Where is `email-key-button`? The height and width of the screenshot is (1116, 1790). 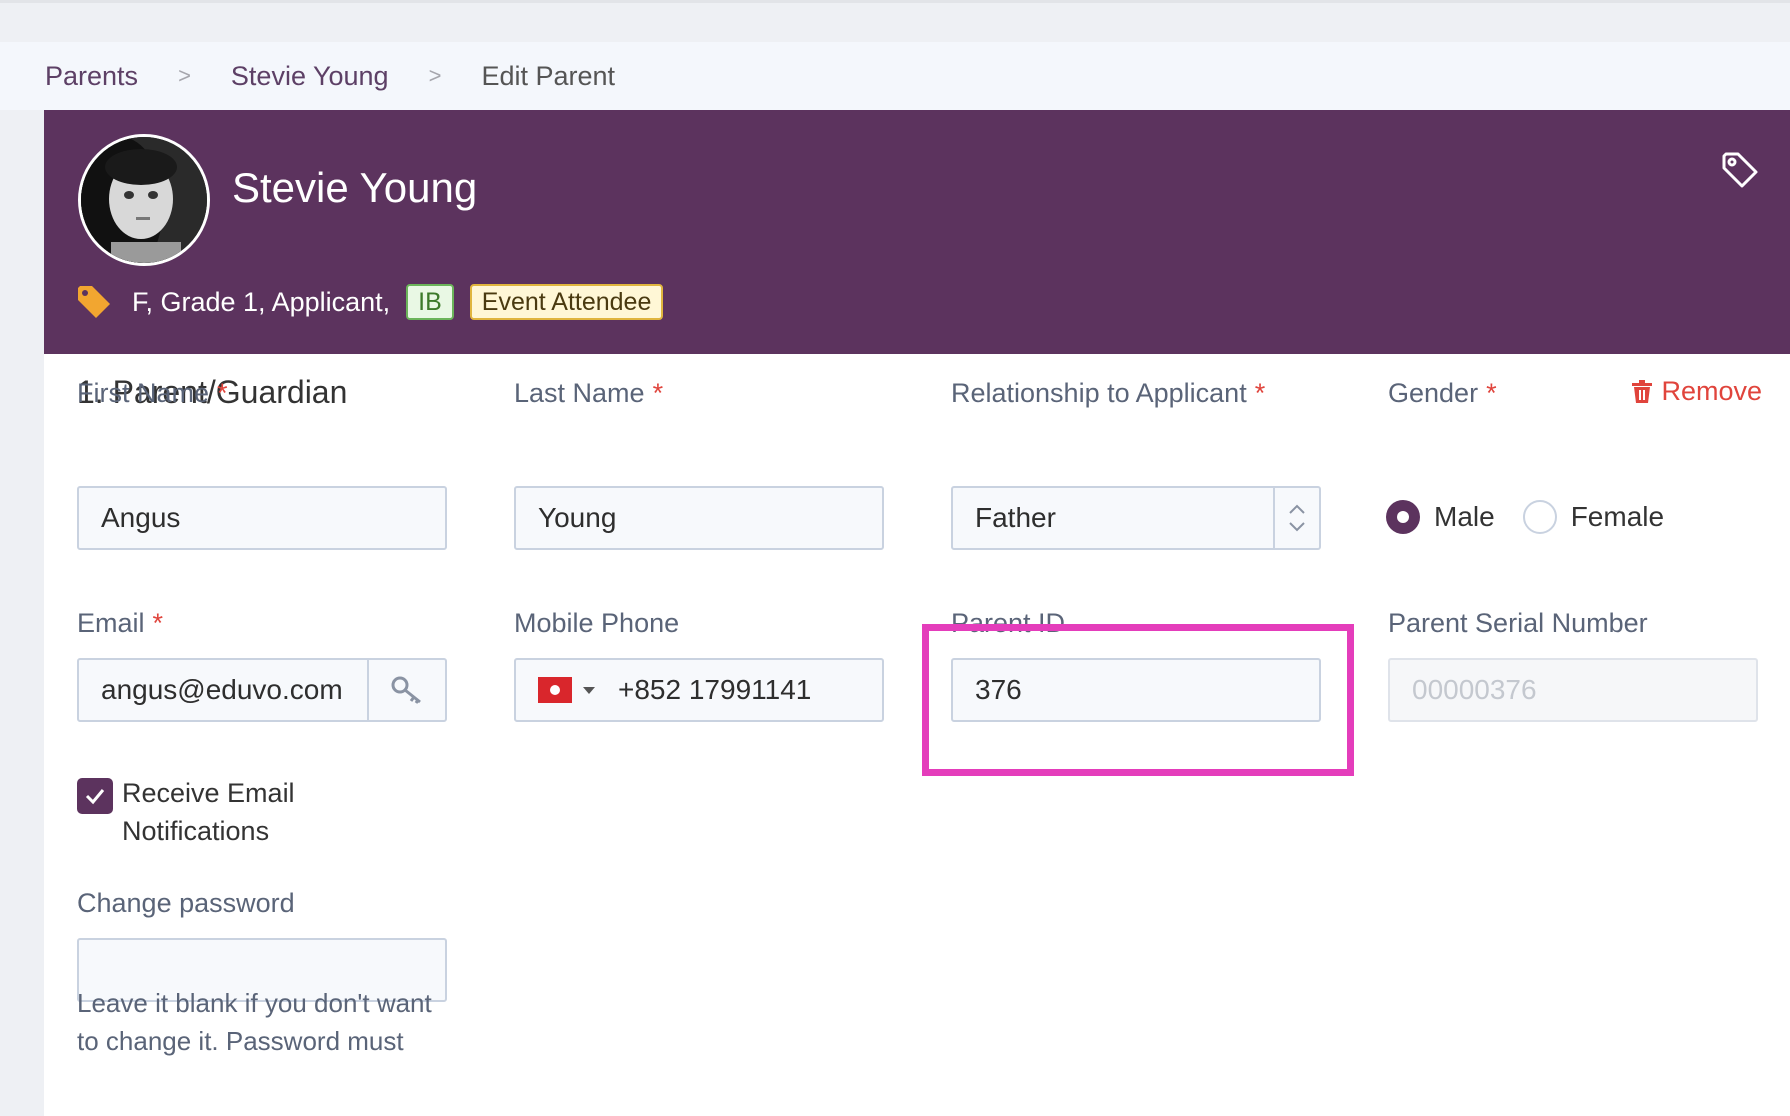 email-key-button is located at coordinates (406, 690).